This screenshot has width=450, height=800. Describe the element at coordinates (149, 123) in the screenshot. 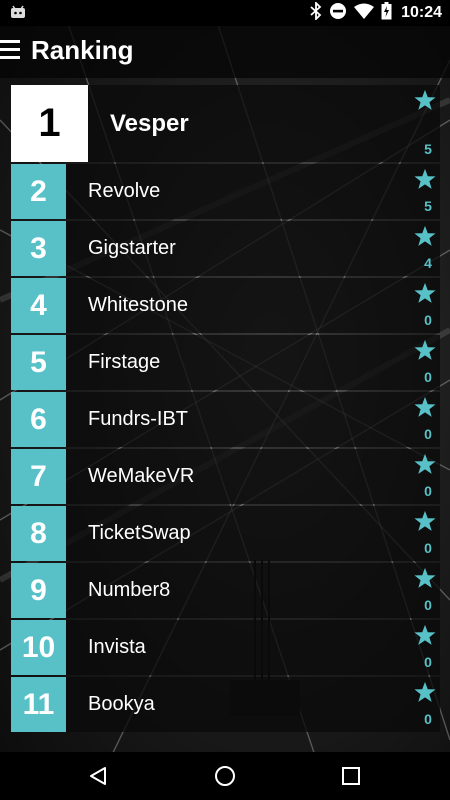

I see `project-name: Vesper` at that location.